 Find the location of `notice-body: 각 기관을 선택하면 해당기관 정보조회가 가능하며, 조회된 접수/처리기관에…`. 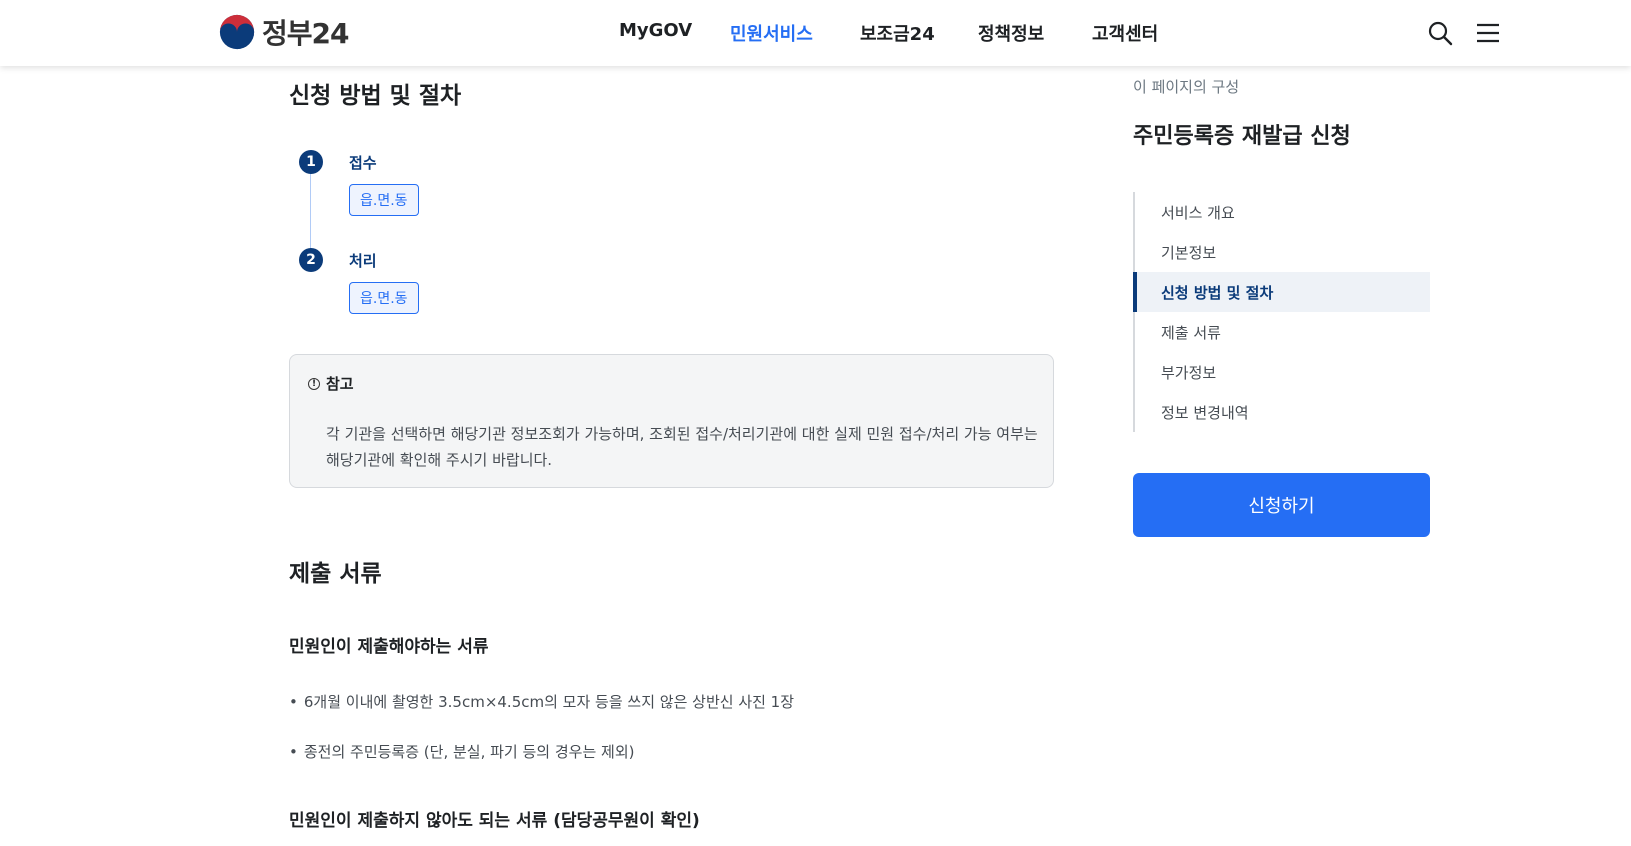

notice-body: 각 기관을 선택하면 해당기관 정보조회가 가능하며, 조회된 접수/처리기관에… is located at coordinates (682, 447).